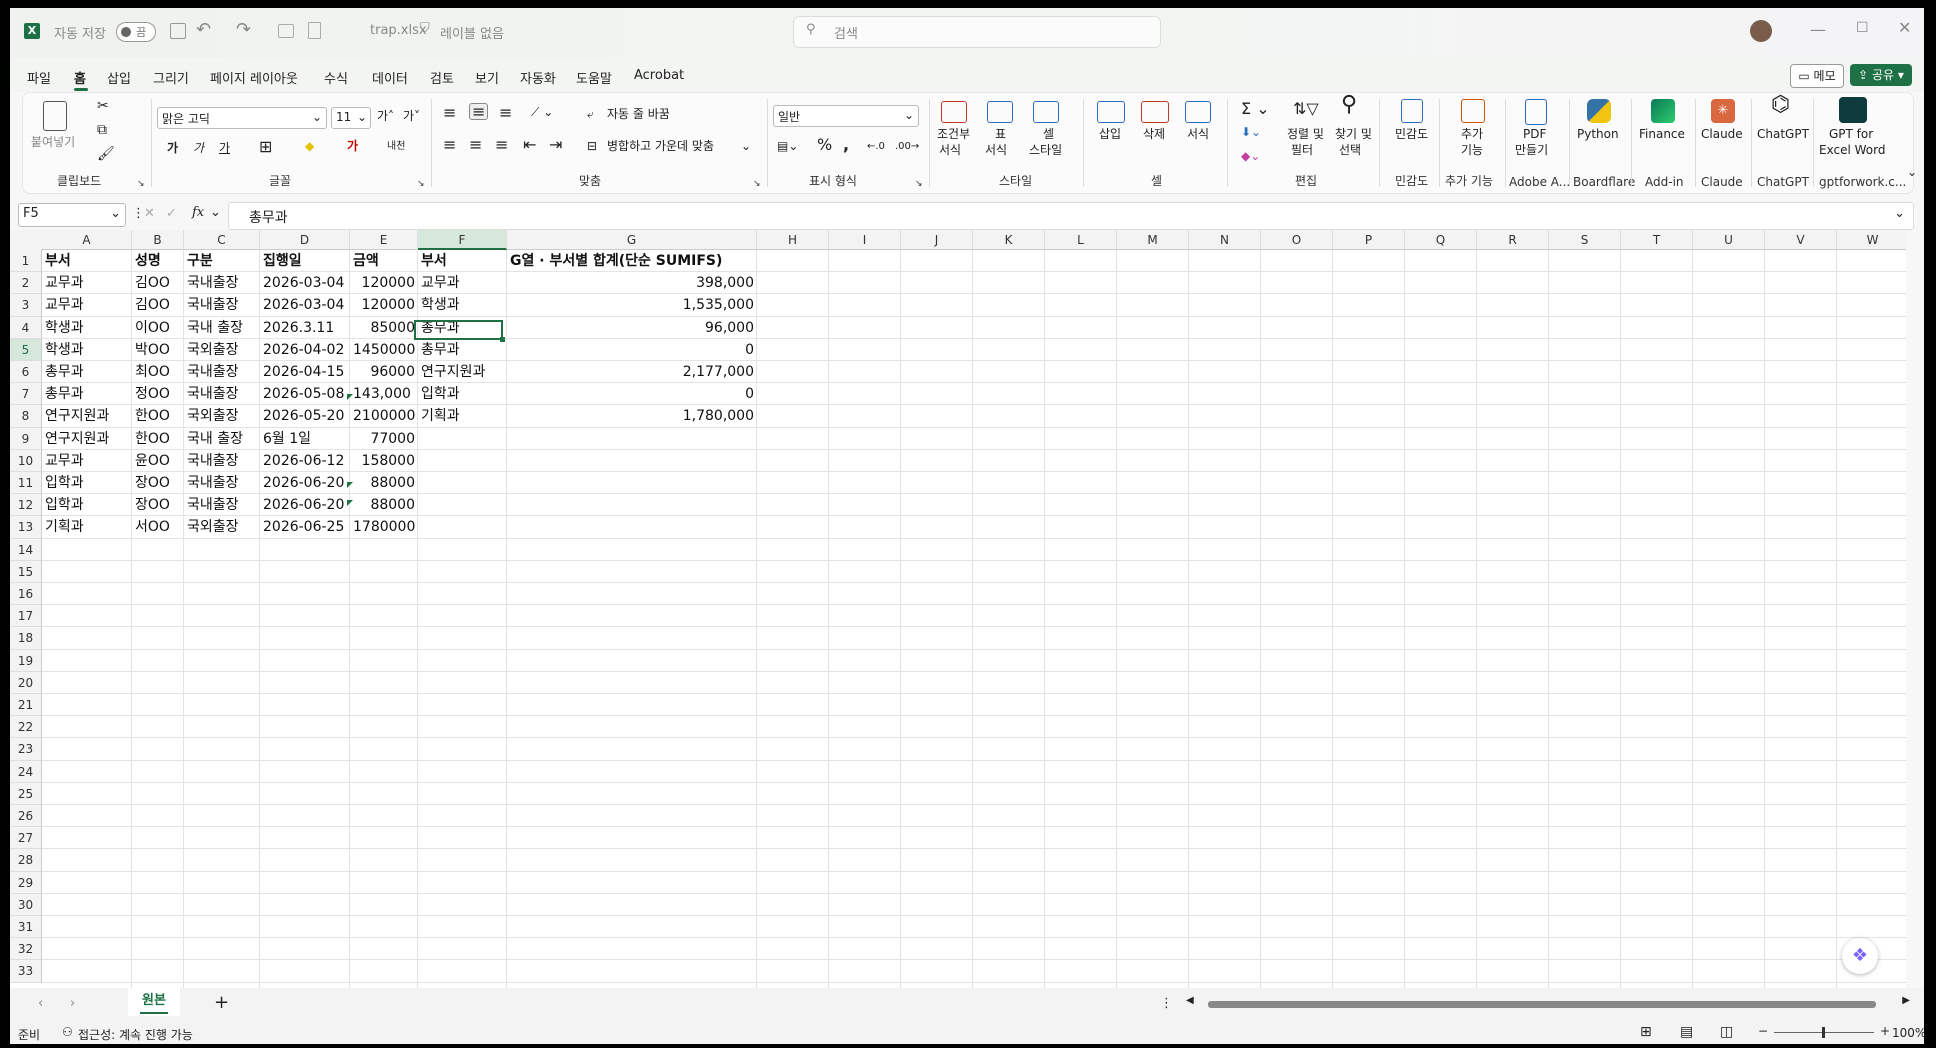 This screenshot has height=1048, width=1936. I want to click on zoom-in-icon: +, so click(1885, 1031).